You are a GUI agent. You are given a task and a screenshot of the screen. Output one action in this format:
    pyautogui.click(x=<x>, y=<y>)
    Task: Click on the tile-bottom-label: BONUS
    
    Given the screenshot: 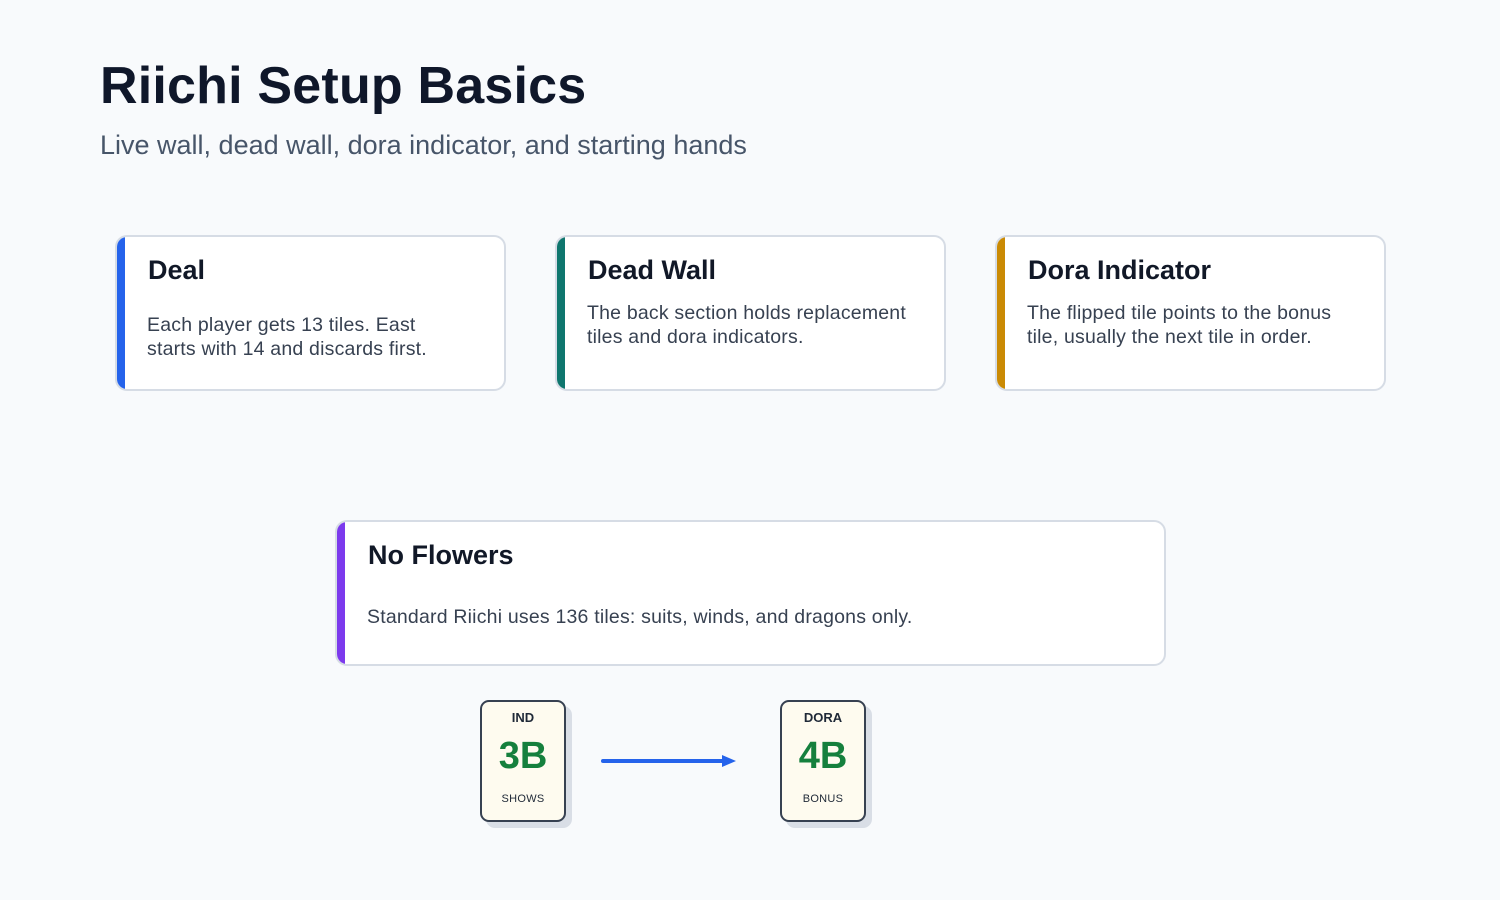 What is the action you would take?
    pyautogui.click(x=823, y=799)
    